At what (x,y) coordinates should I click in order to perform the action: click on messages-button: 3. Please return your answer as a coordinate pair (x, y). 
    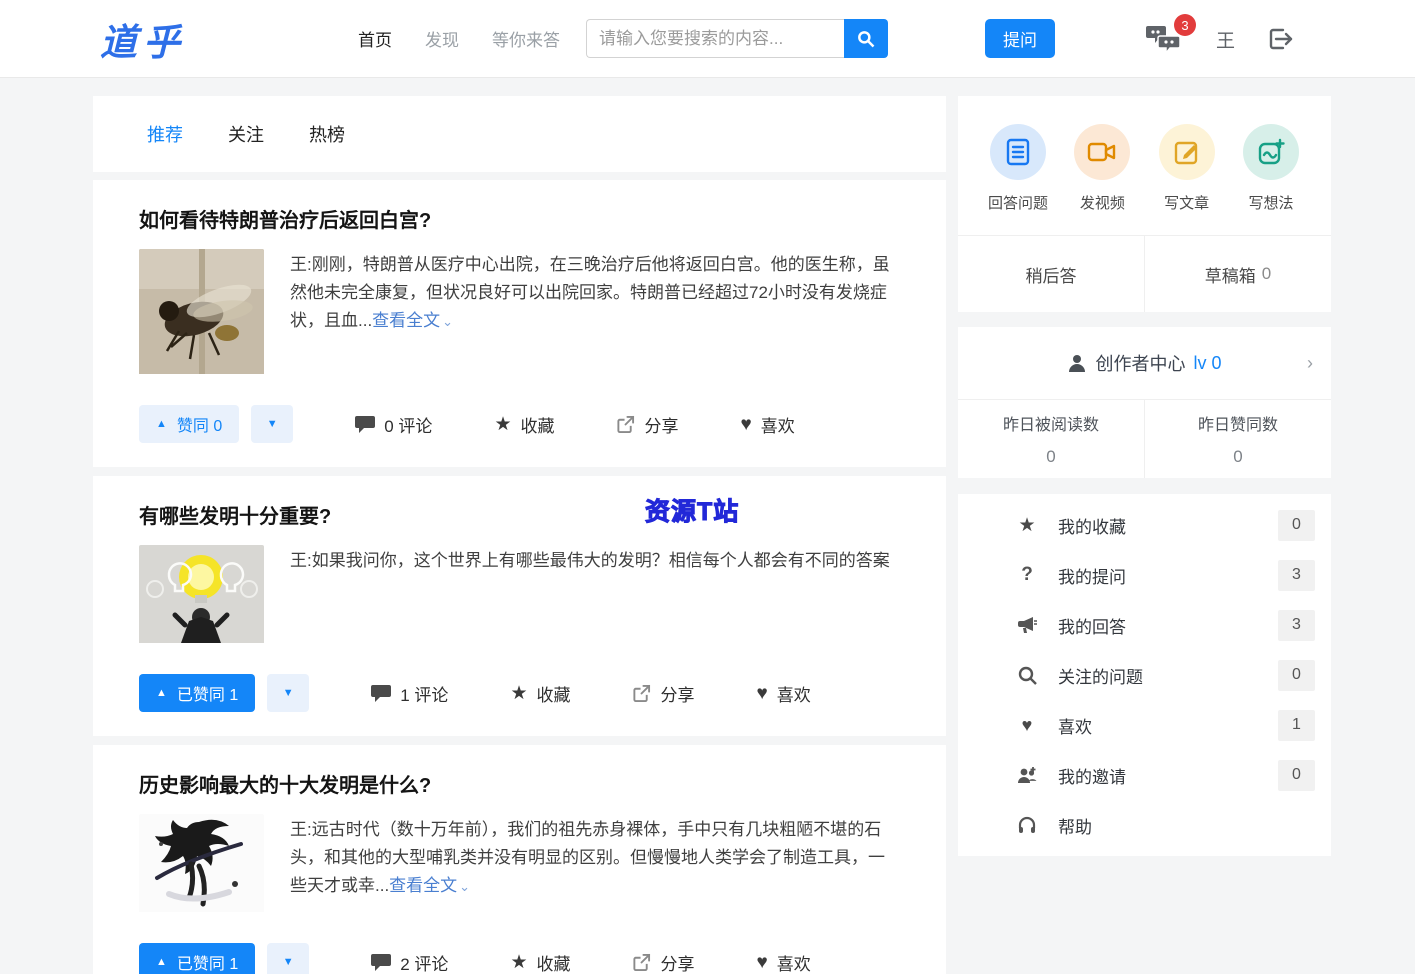
    Looking at the image, I should click on (1170, 35).